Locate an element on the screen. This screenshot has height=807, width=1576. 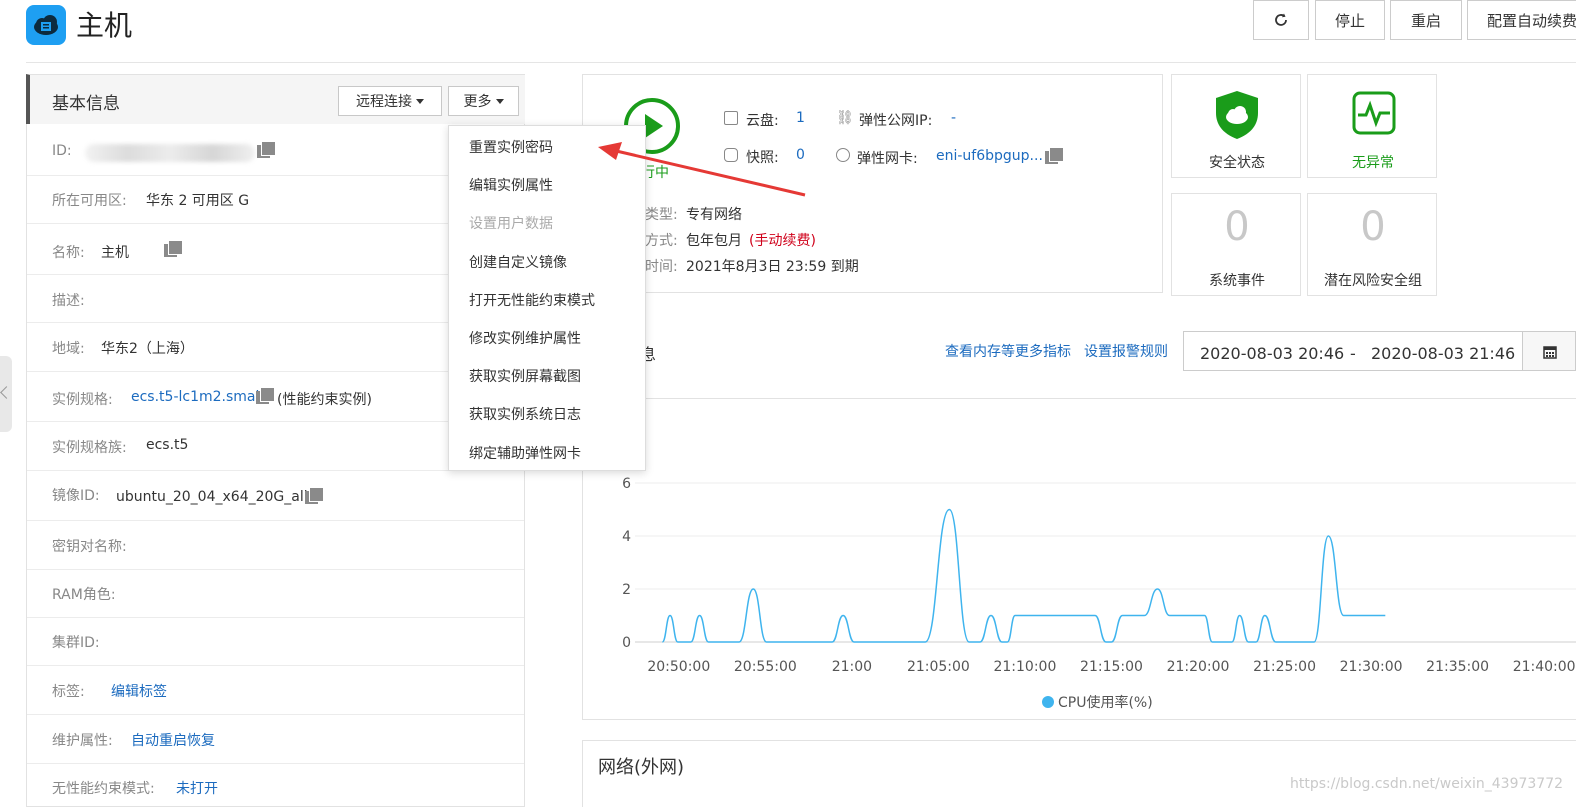
edit-tags-link: 编辑标签 is located at coordinates (139, 691).